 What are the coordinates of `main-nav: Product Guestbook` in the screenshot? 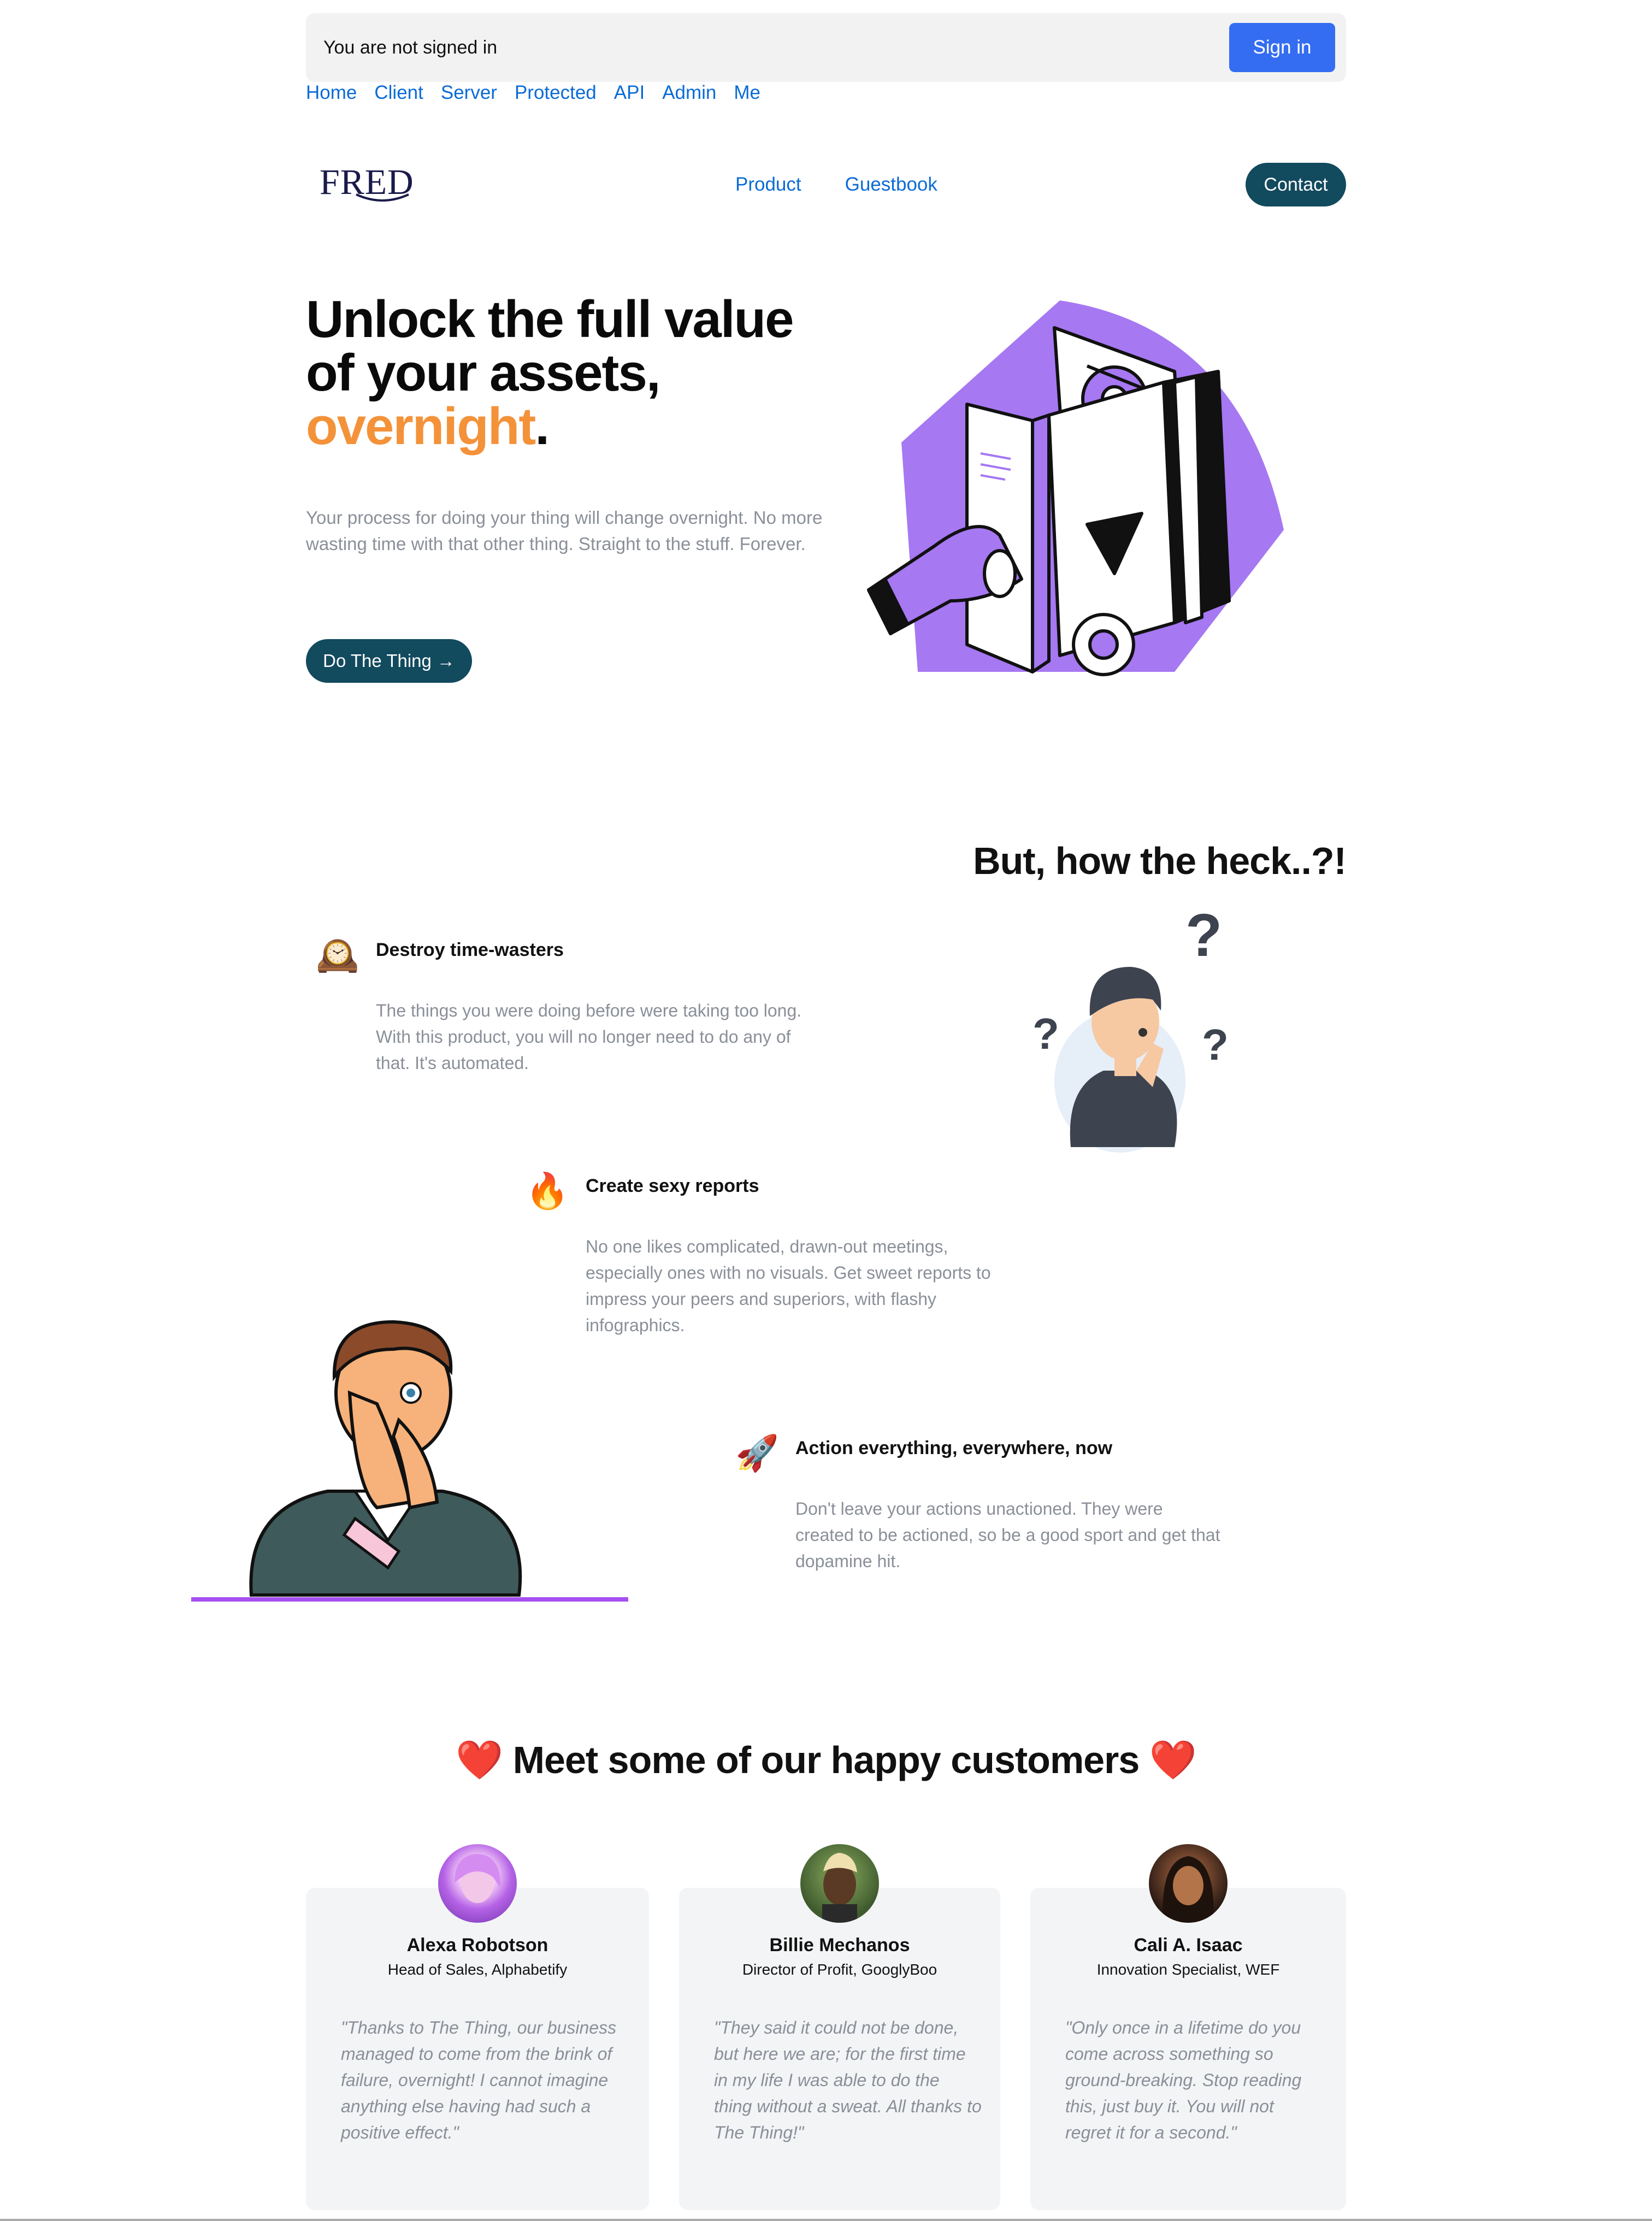 It's located at (836, 185).